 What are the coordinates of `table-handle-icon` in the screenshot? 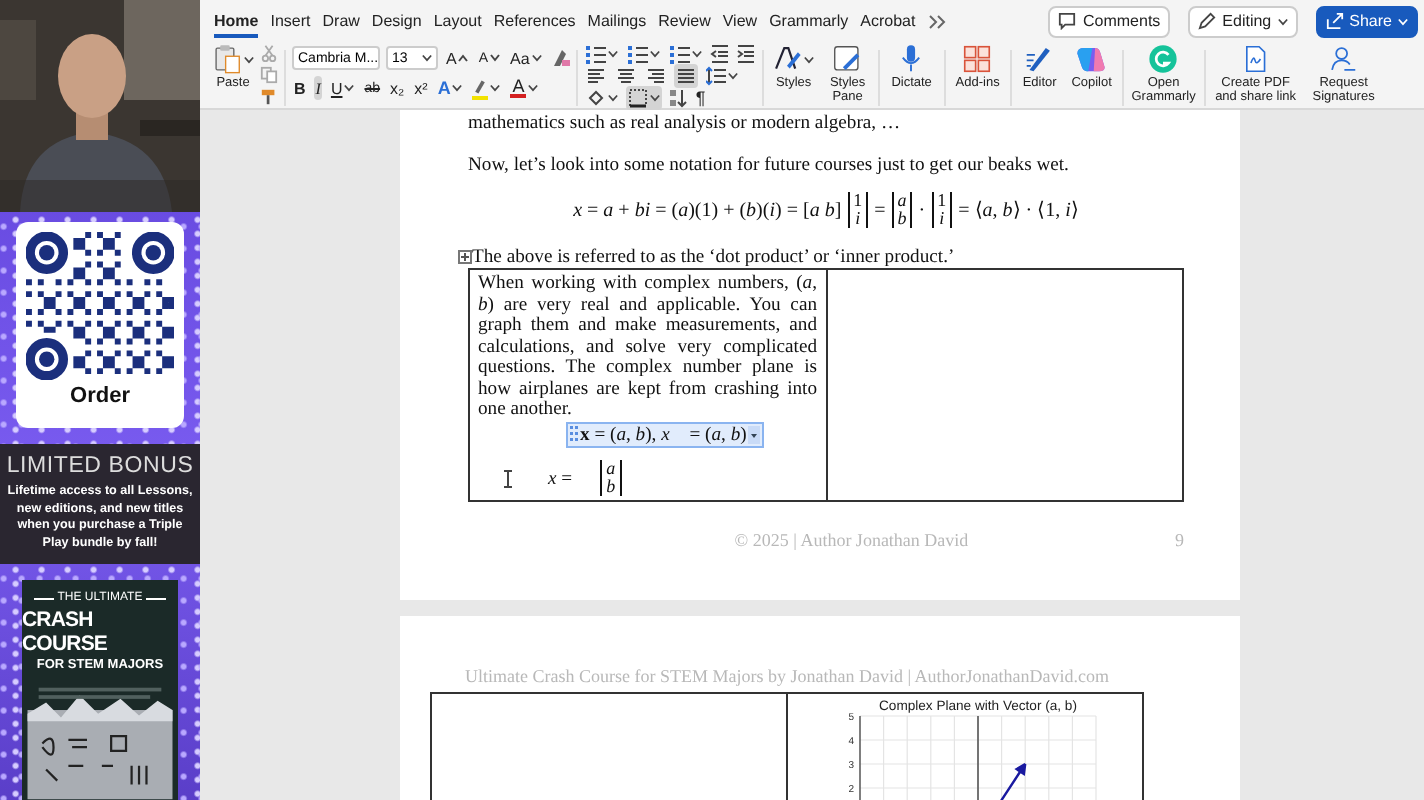 It's located at (465, 257).